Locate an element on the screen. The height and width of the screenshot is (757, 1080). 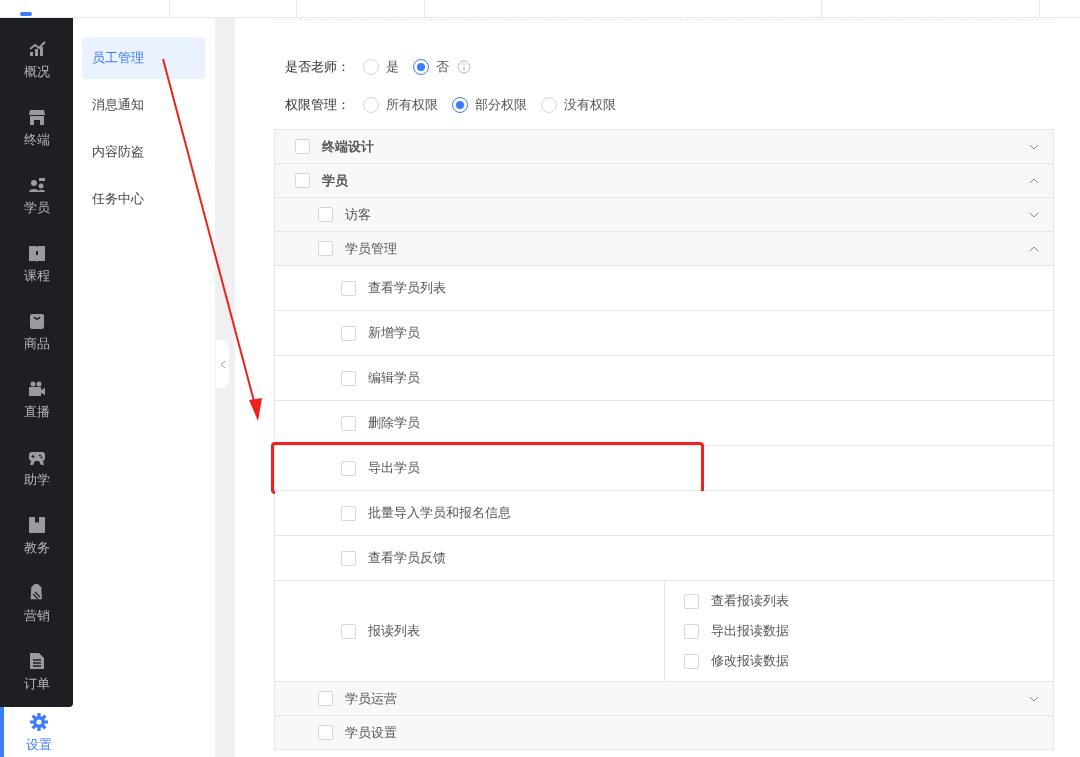
radio-option: 没有权限 is located at coordinates (578, 105).